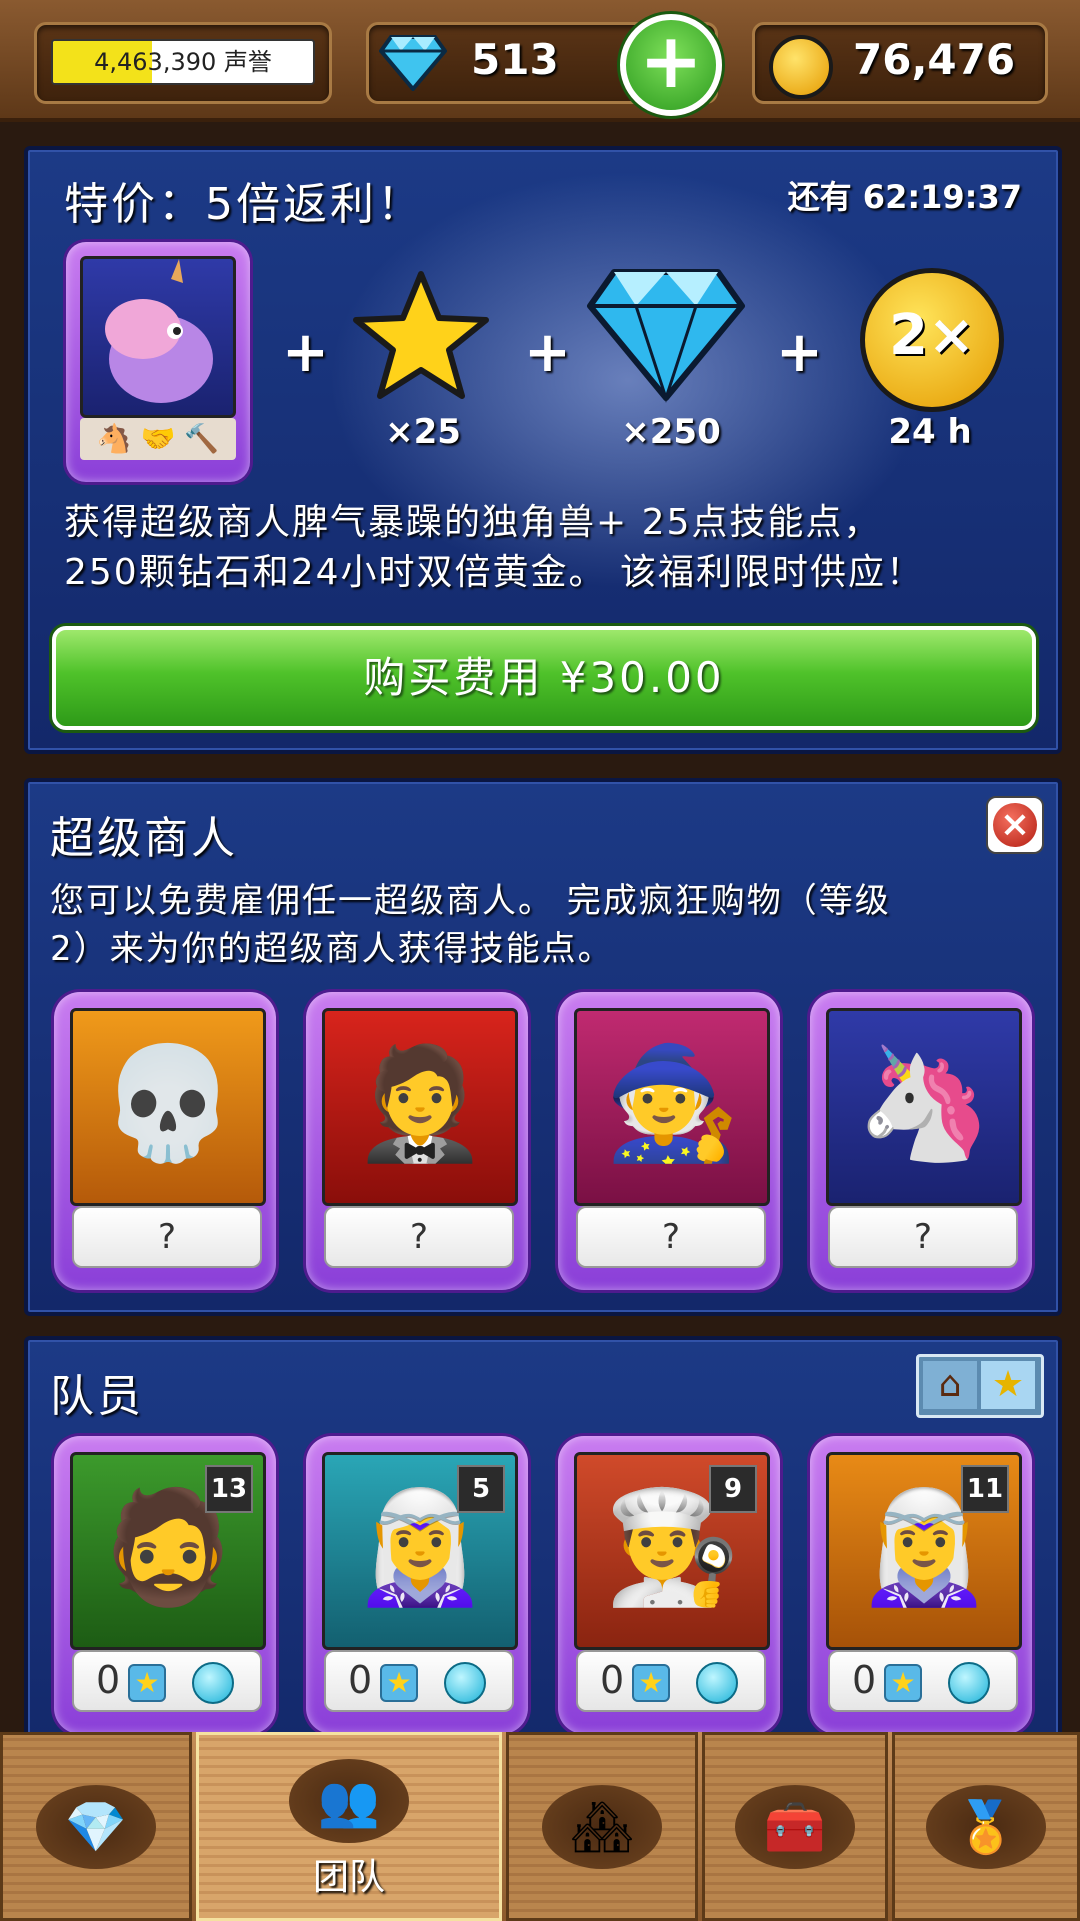 This screenshot has height=1921, width=1080. I want to click on plus-2: +, so click(547, 352).